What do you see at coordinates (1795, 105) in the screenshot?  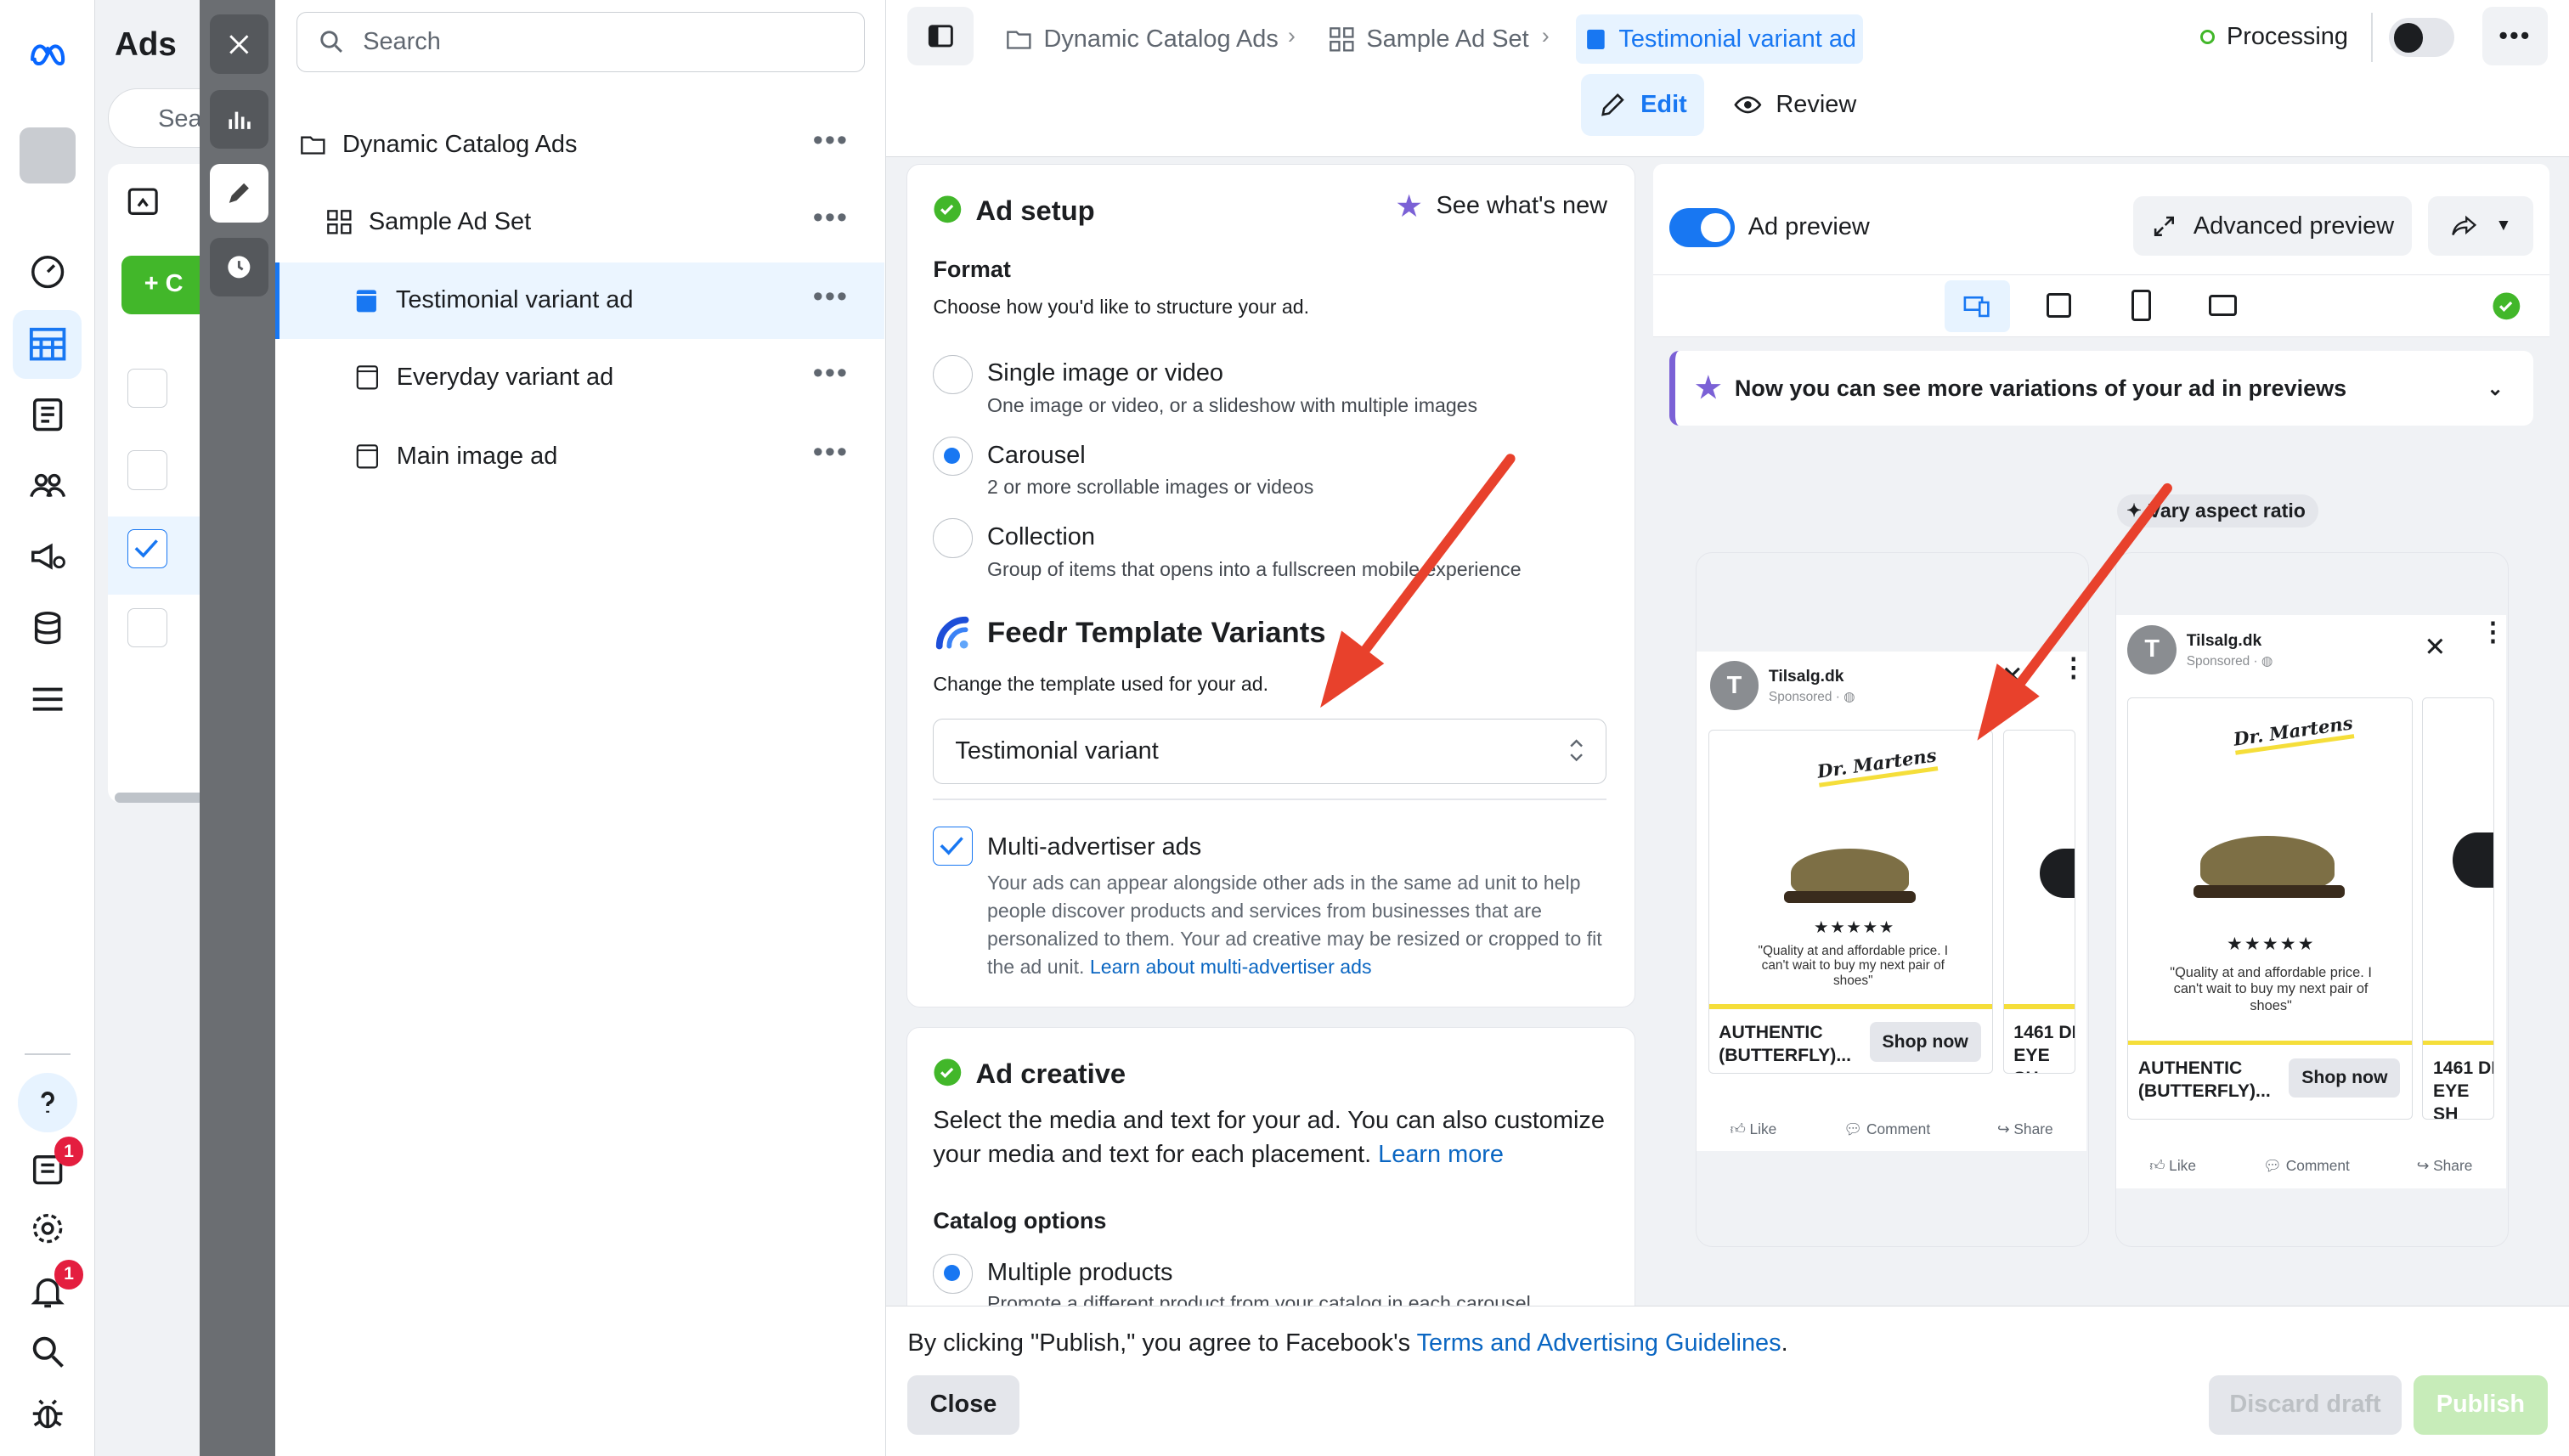 I see `tab-review: Review` at bounding box center [1795, 105].